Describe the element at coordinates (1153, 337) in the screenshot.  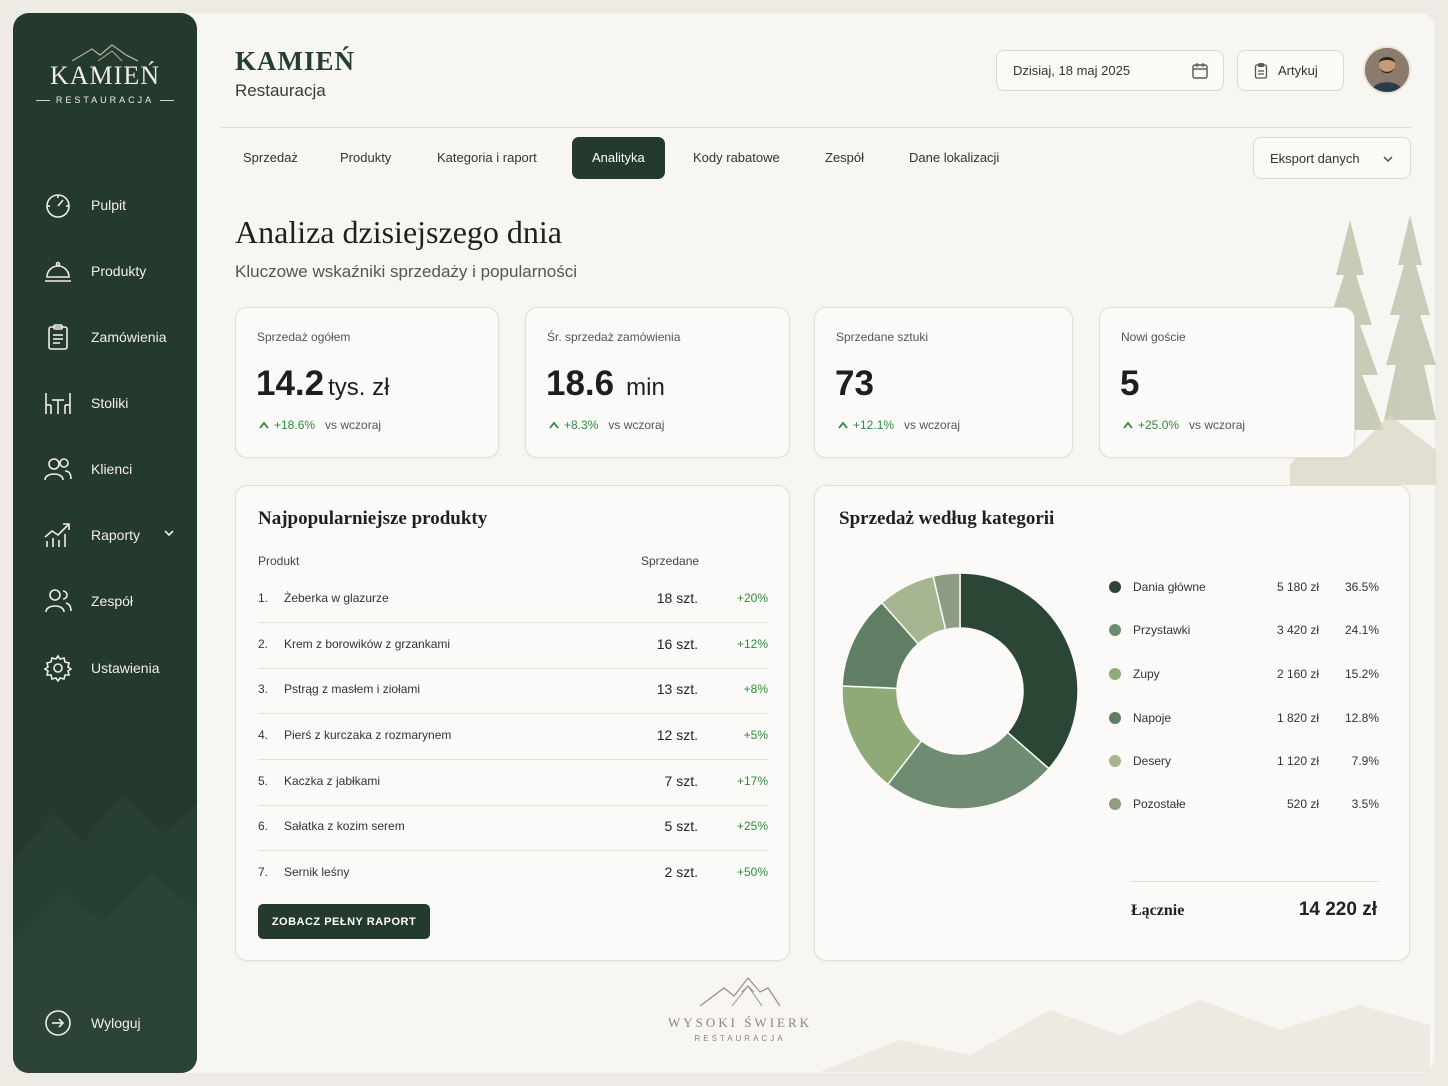
I see `kpi-label: Nowi goście` at that location.